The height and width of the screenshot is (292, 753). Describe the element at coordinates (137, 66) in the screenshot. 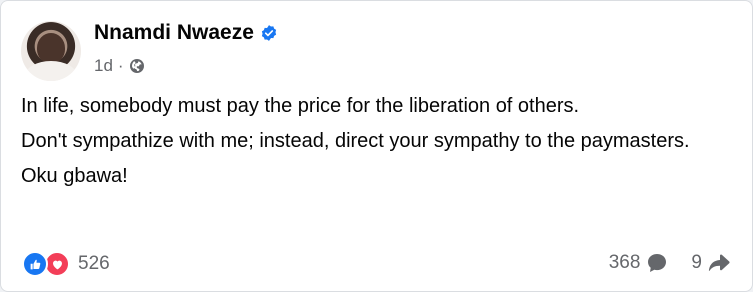

I see `globe-icon` at that location.